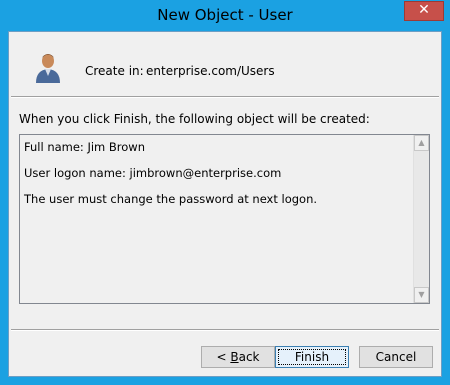 This screenshot has height=385, width=450. I want to click on vertical-scrollbar: ▲ ▼, so click(421, 219).